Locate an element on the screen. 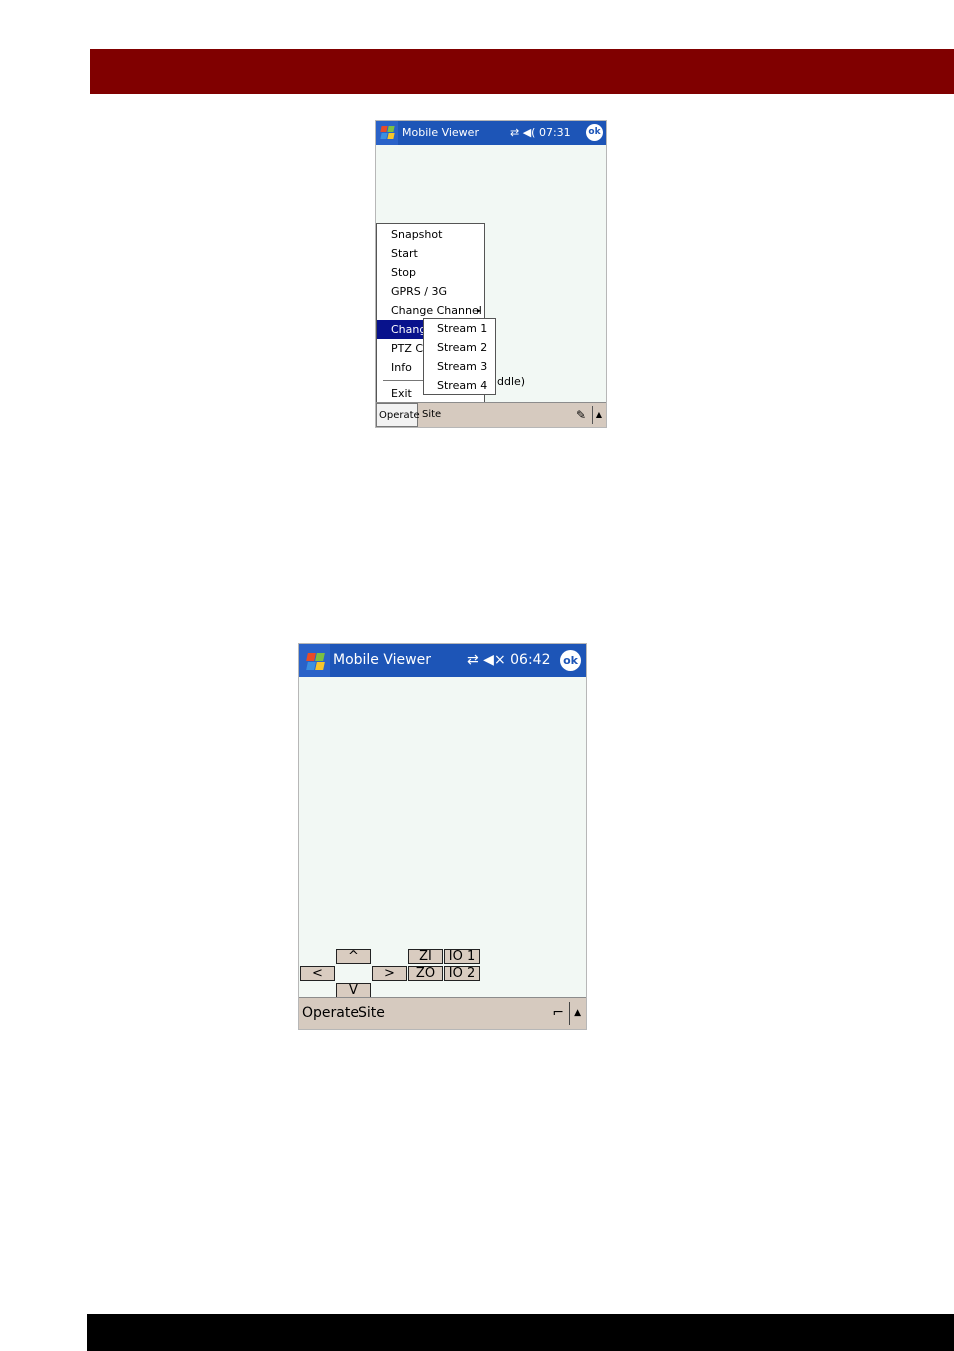  menu-item-start: Start is located at coordinates (430, 253).